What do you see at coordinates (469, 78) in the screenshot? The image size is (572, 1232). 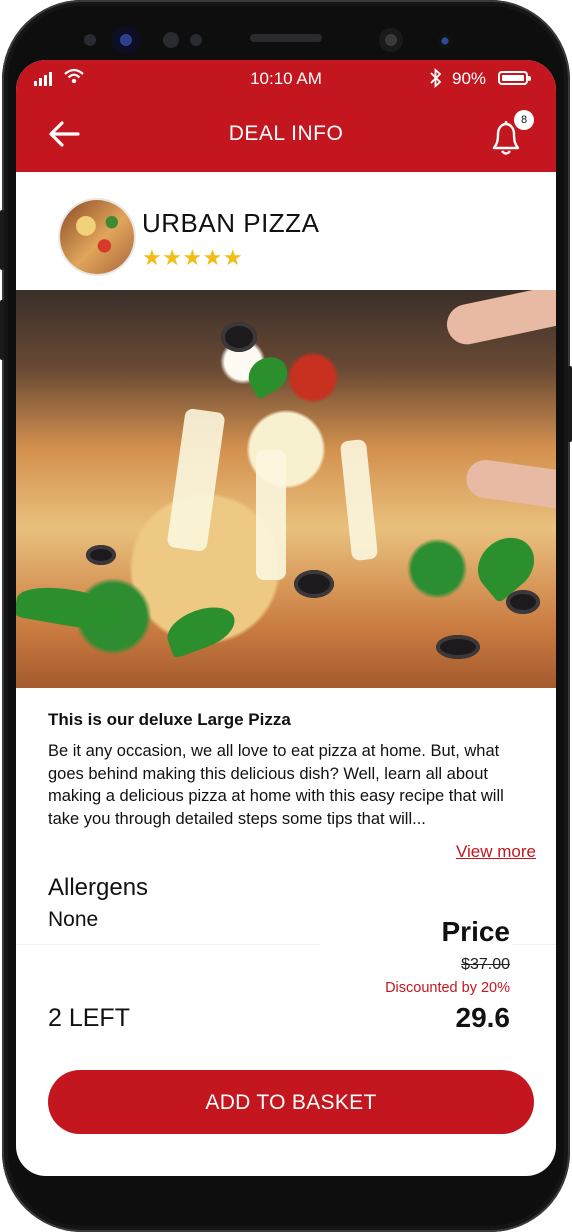 I see `battery-percent: 90%` at bounding box center [469, 78].